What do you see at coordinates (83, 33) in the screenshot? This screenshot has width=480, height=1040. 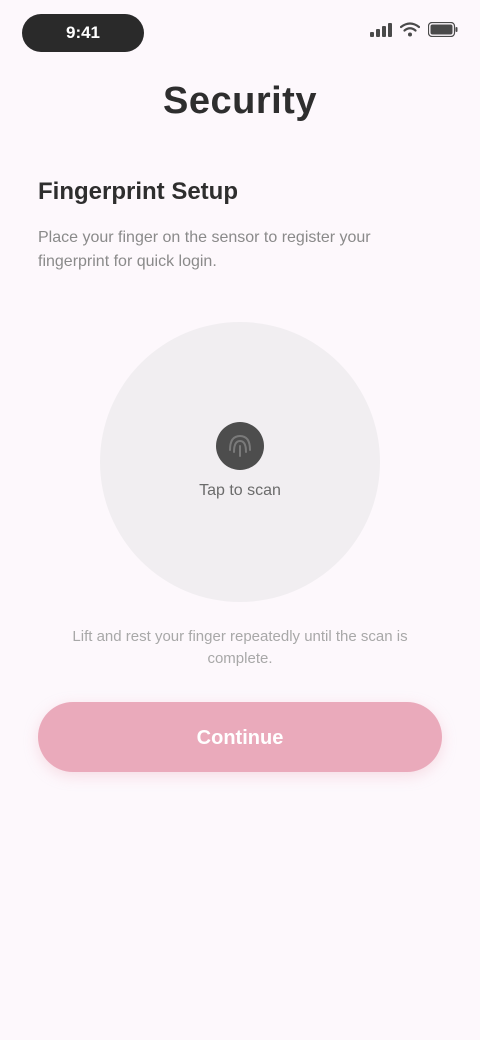 I see `status-time: 9:41` at bounding box center [83, 33].